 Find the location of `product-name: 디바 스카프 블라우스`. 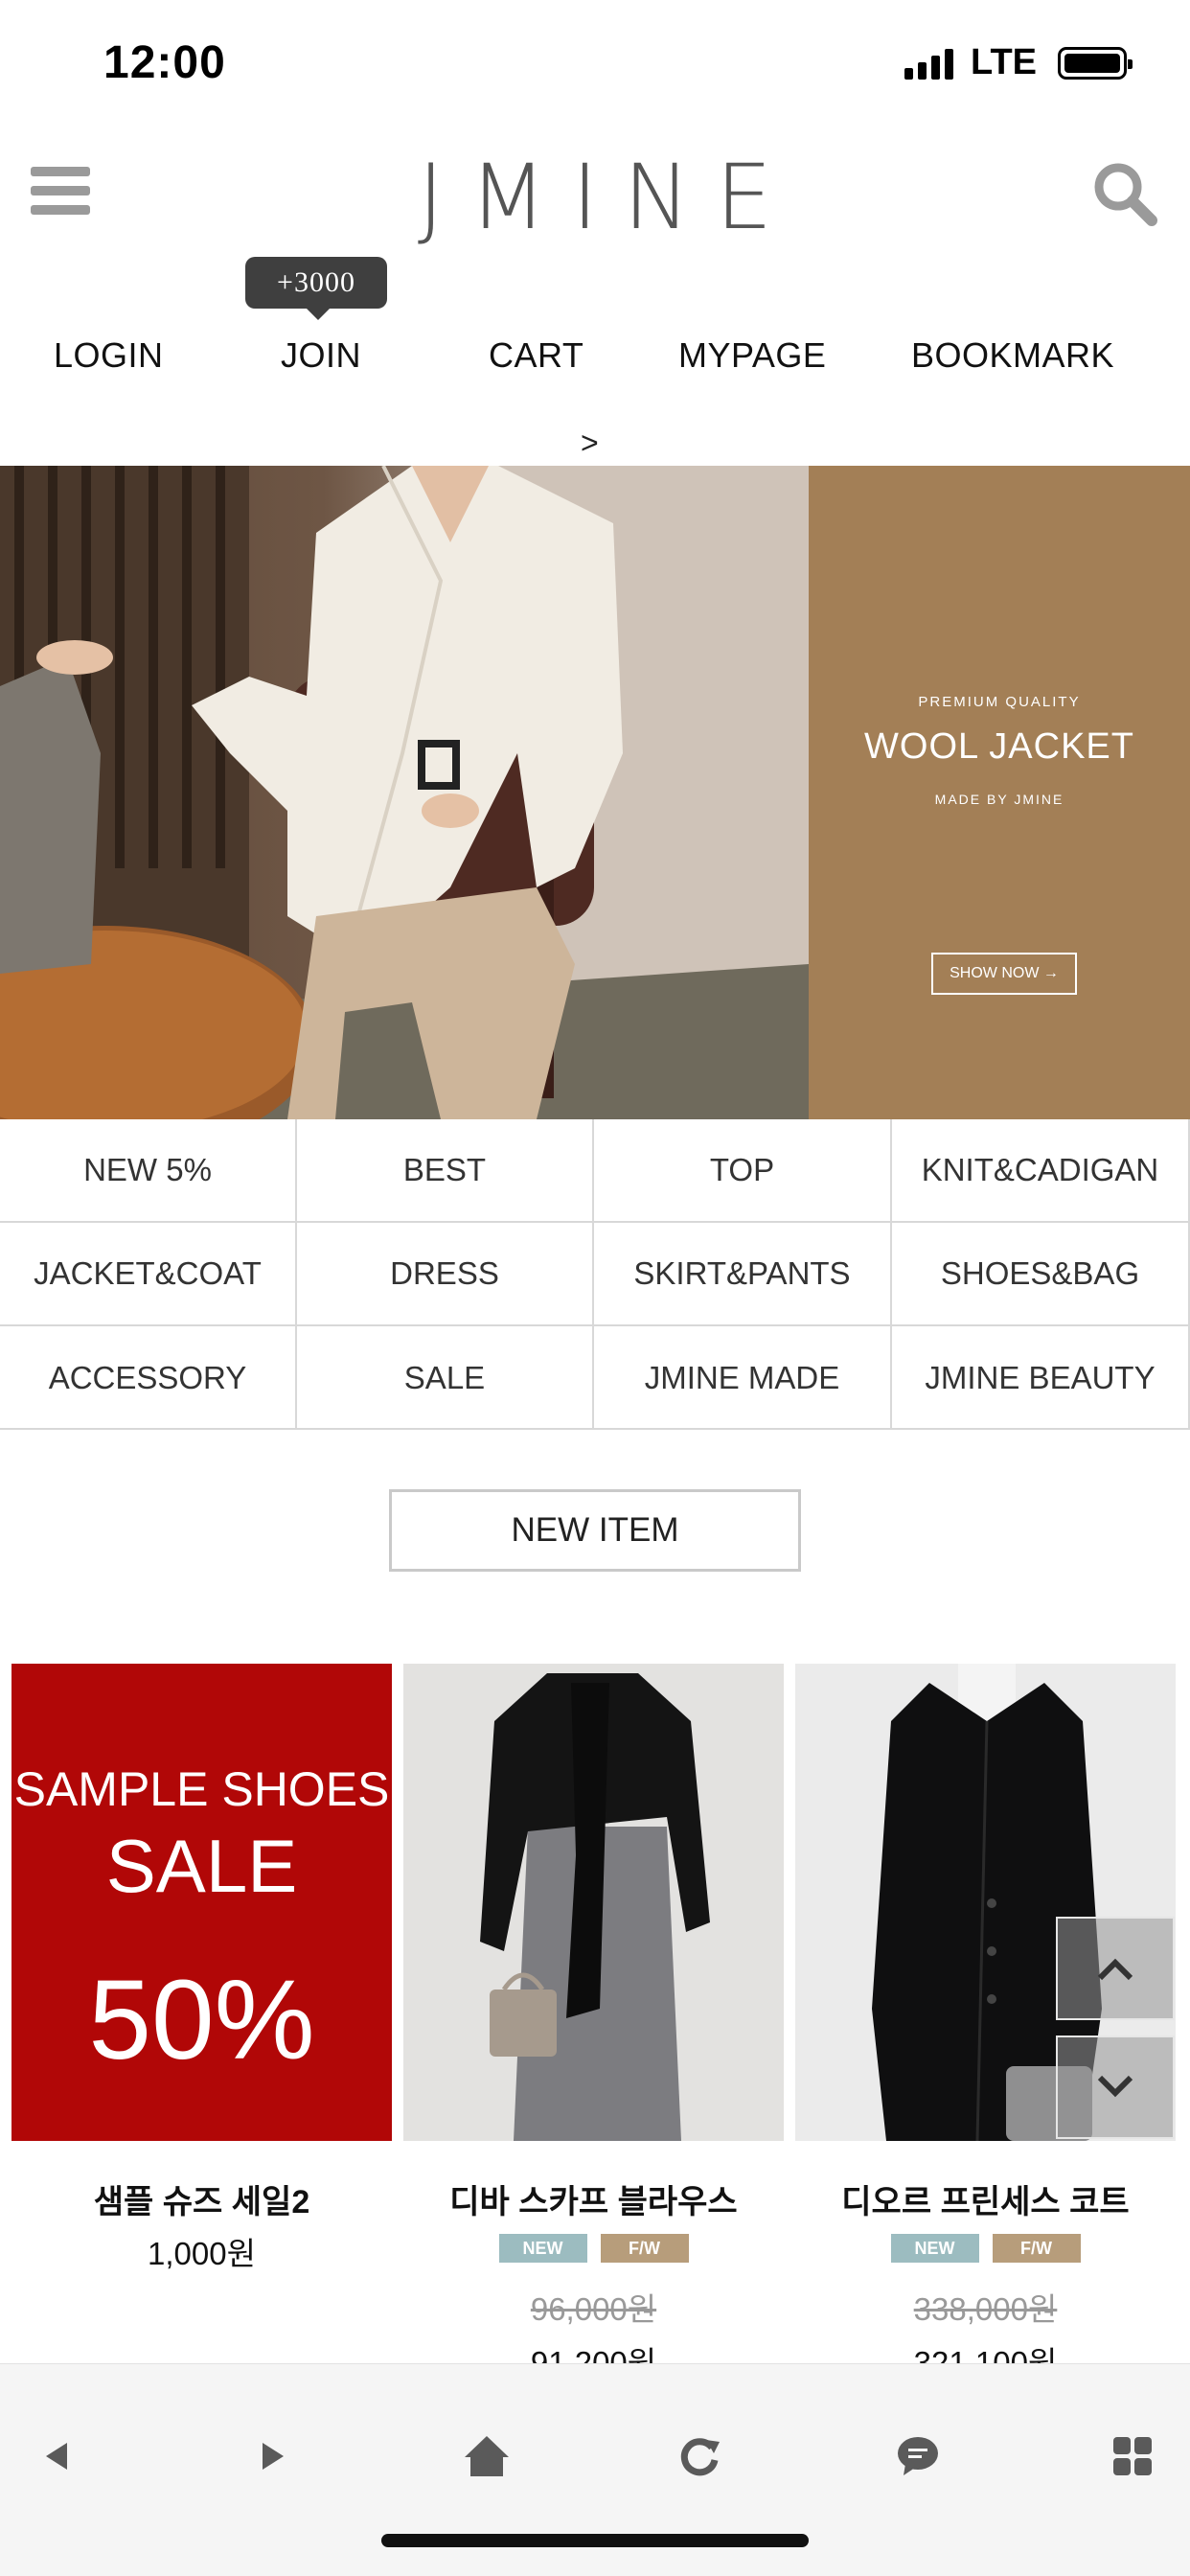

product-name: 디바 스카프 블라우스 is located at coordinates (593, 2198).